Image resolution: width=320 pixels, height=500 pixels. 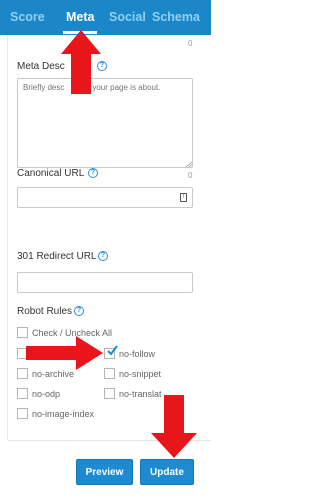 What do you see at coordinates (189, 164) in the screenshot?
I see `resize-grip-icon` at bounding box center [189, 164].